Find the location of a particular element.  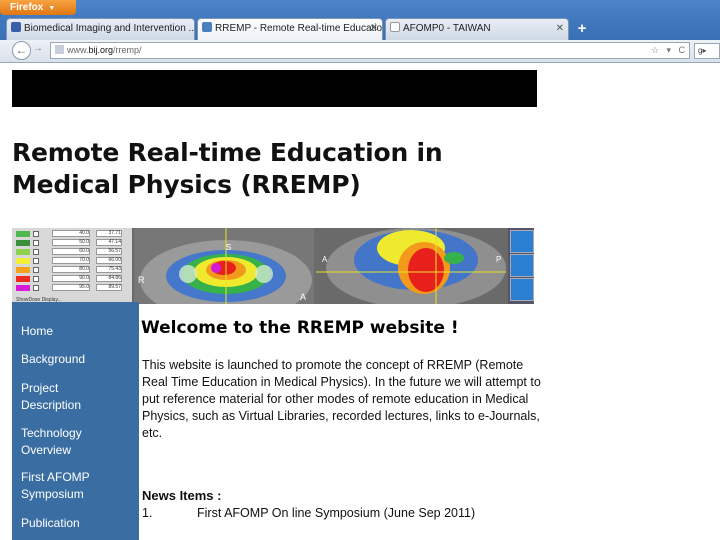

site-title-line2: Medical Physics (RREMP) is located at coordinates (186, 184).